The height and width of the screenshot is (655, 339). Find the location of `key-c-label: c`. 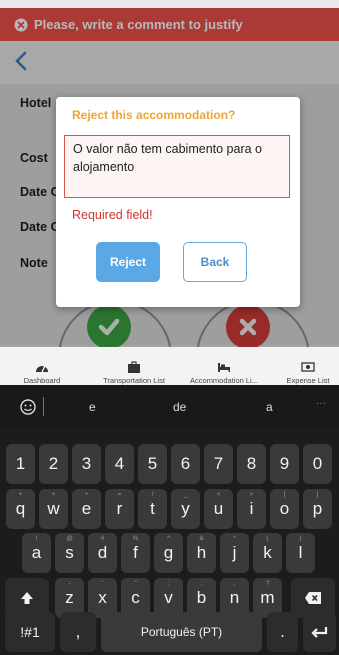

key-c-label: c is located at coordinates (135, 597).